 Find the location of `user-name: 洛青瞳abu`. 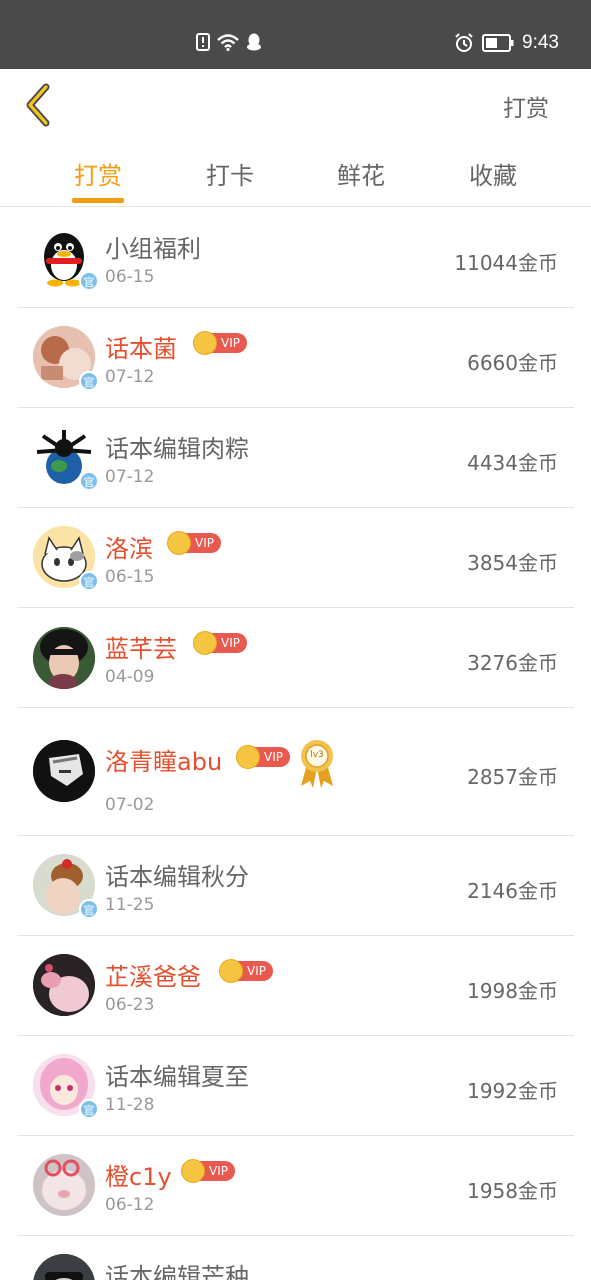

user-name: 洛青瞳abu is located at coordinates (164, 762).